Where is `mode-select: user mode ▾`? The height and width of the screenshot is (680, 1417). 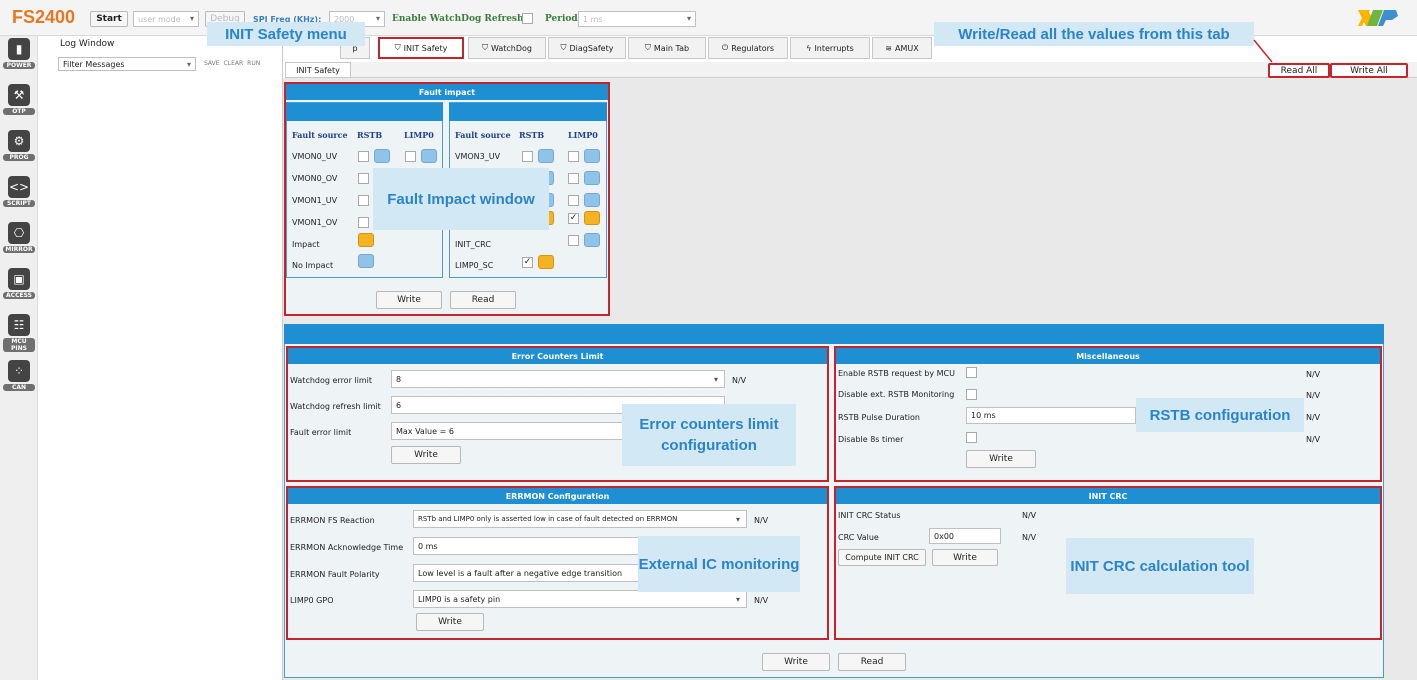 mode-select: user mode ▾ is located at coordinates (166, 19).